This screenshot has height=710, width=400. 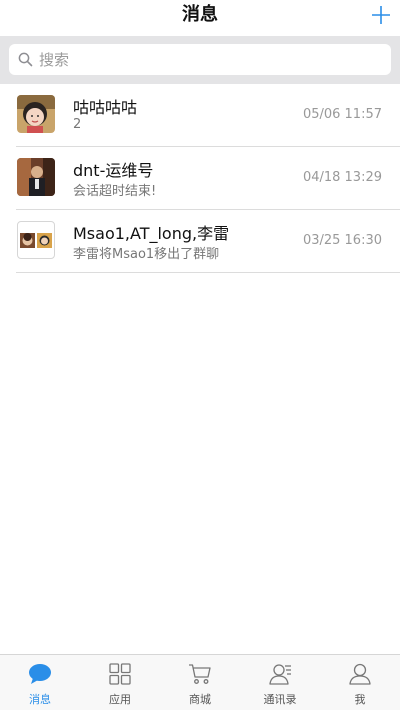 What do you see at coordinates (146, 254) in the screenshot?
I see `conversation-preview: 李雷将Msao1移出了群聊` at bounding box center [146, 254].